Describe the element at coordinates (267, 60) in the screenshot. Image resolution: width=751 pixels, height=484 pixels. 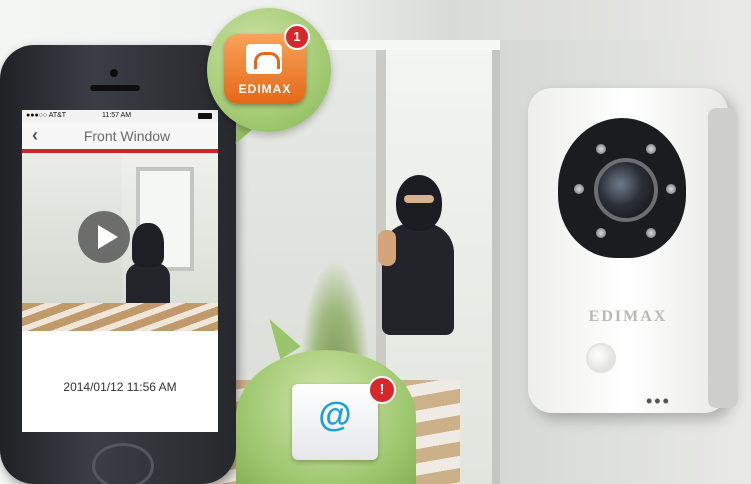
I see `wifi-icon` at that location.